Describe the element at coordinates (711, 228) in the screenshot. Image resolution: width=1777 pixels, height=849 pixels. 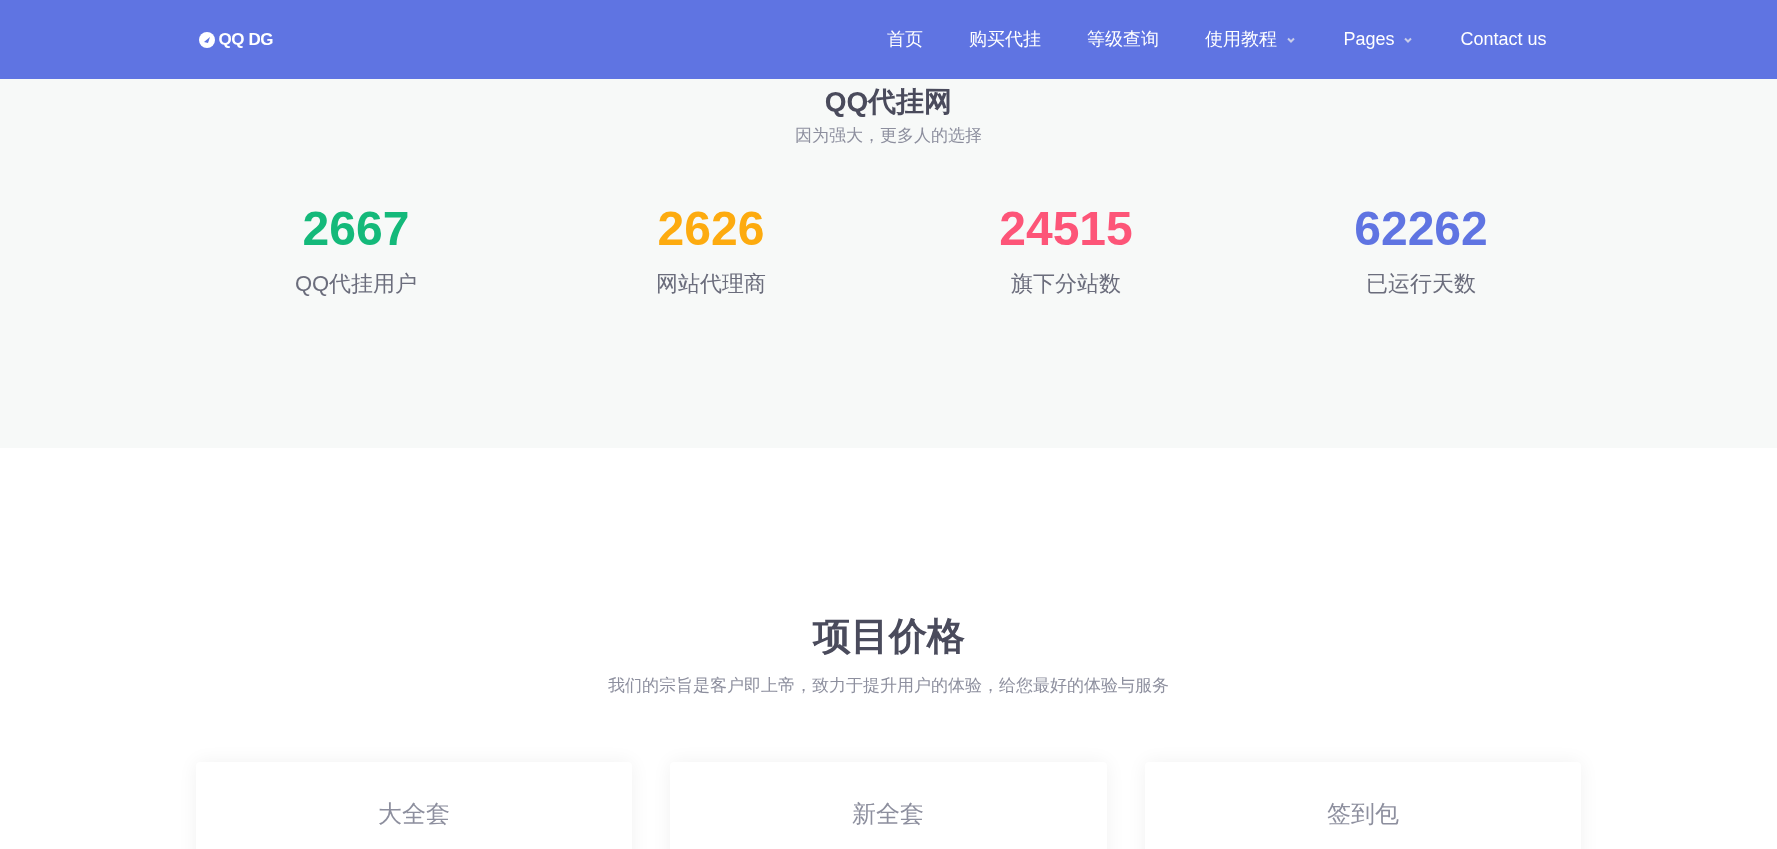
I see `stat-value: 2626` at that location.